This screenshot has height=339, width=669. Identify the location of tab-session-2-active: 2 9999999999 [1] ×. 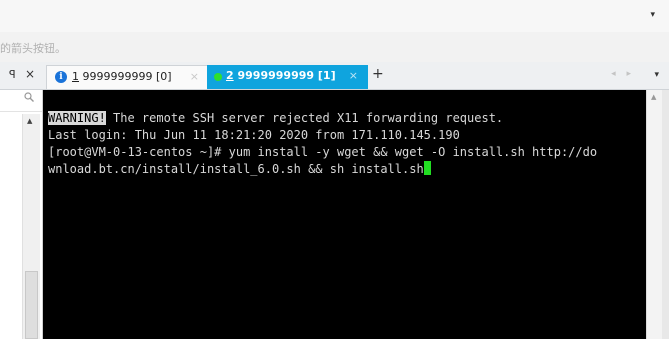
(287, 77).